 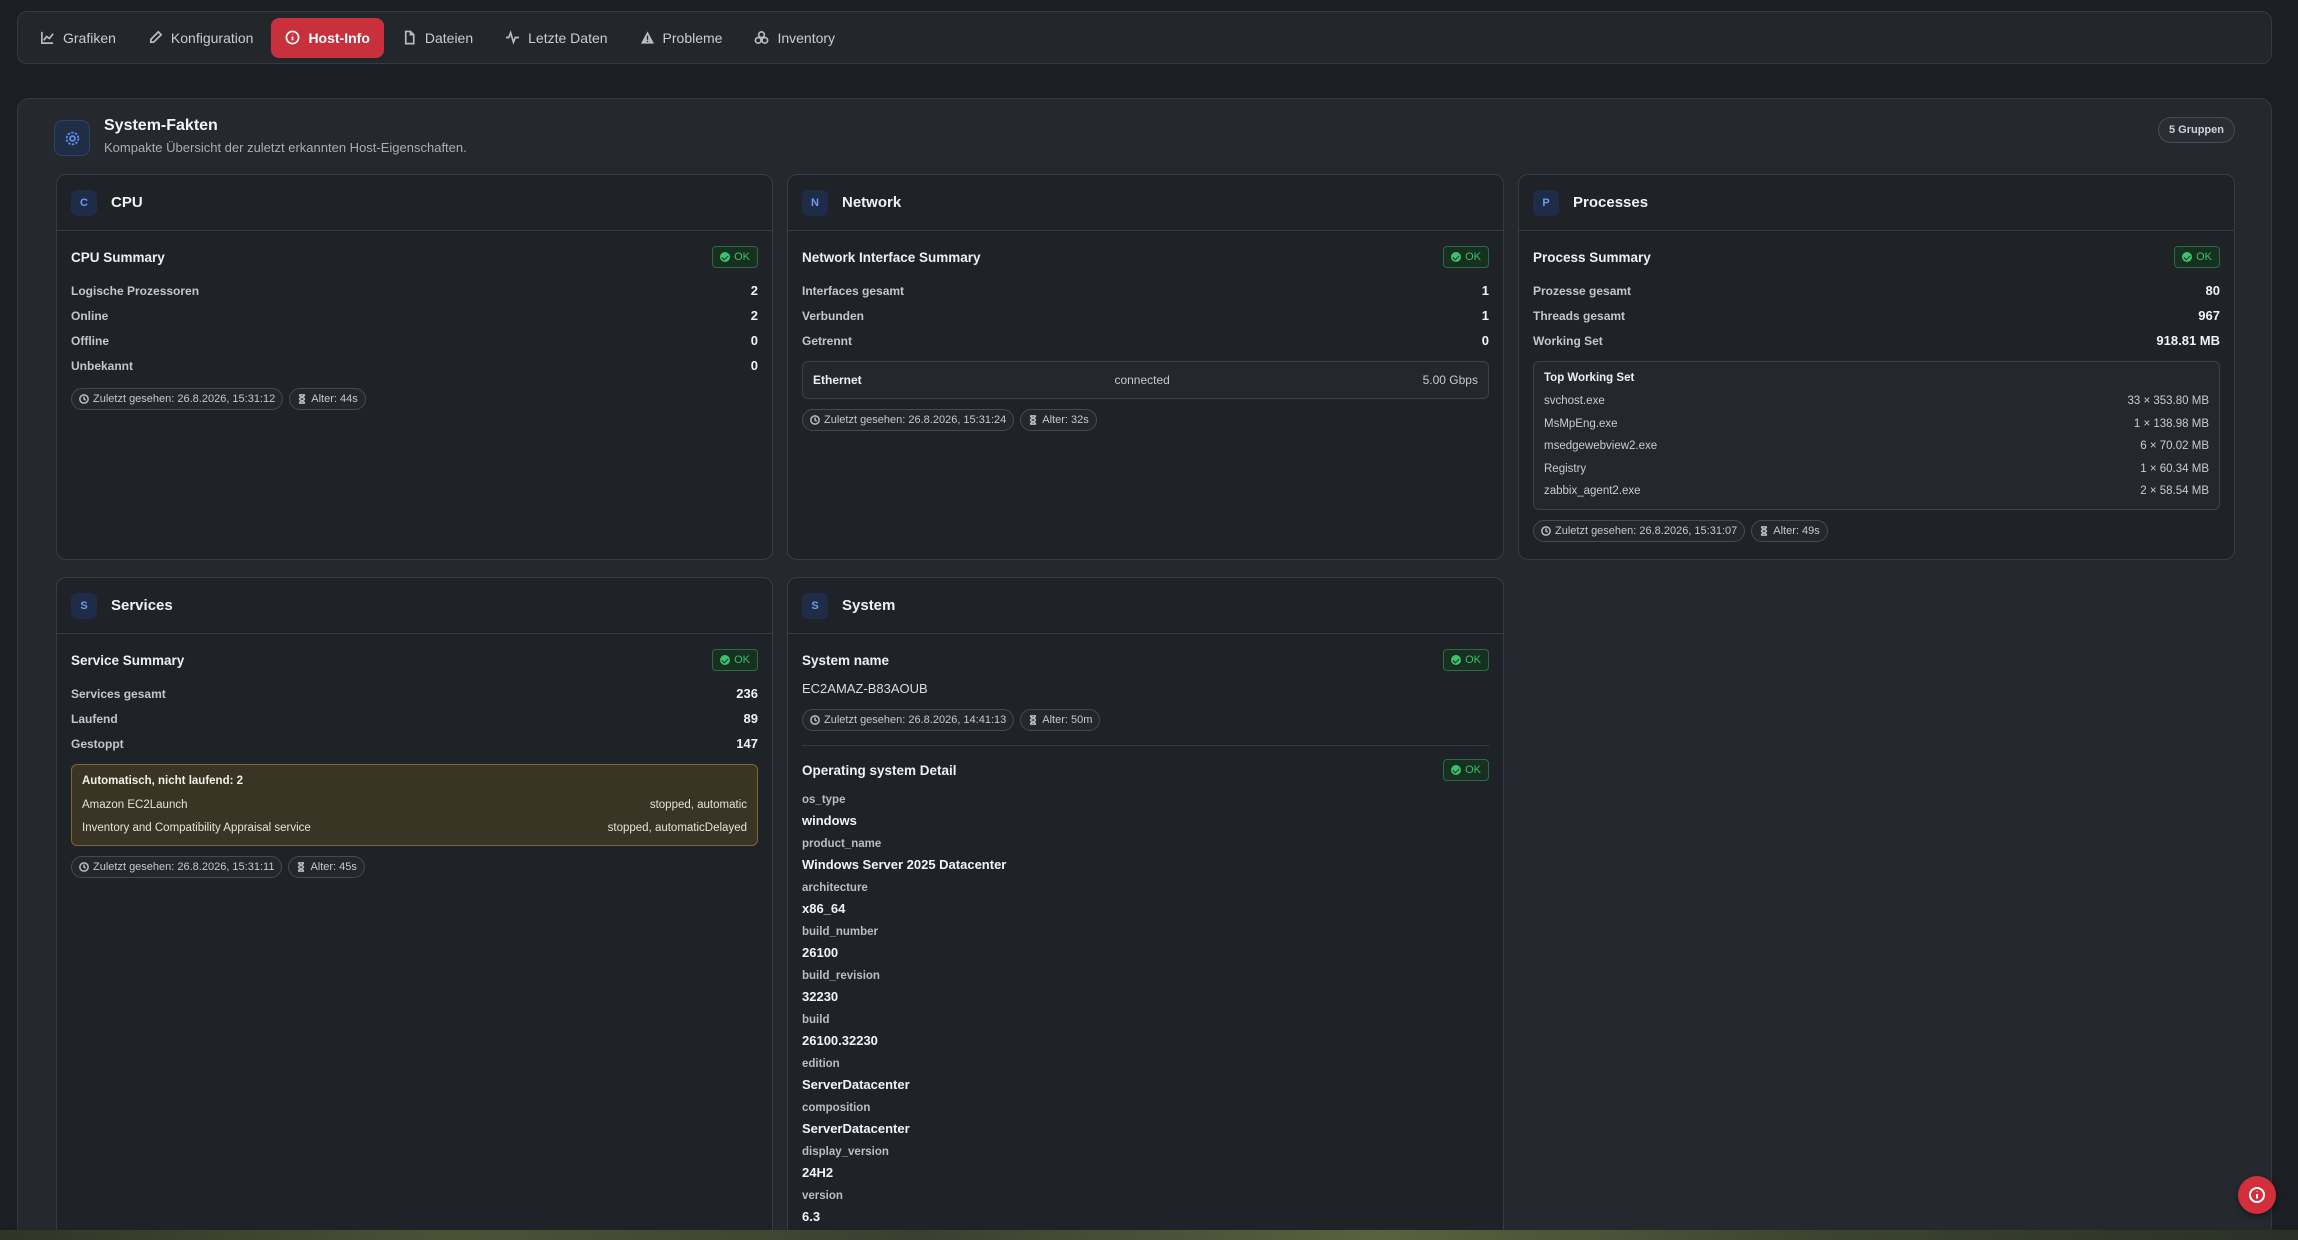 I want to click on activity-icon, so click(x=513, y=37).